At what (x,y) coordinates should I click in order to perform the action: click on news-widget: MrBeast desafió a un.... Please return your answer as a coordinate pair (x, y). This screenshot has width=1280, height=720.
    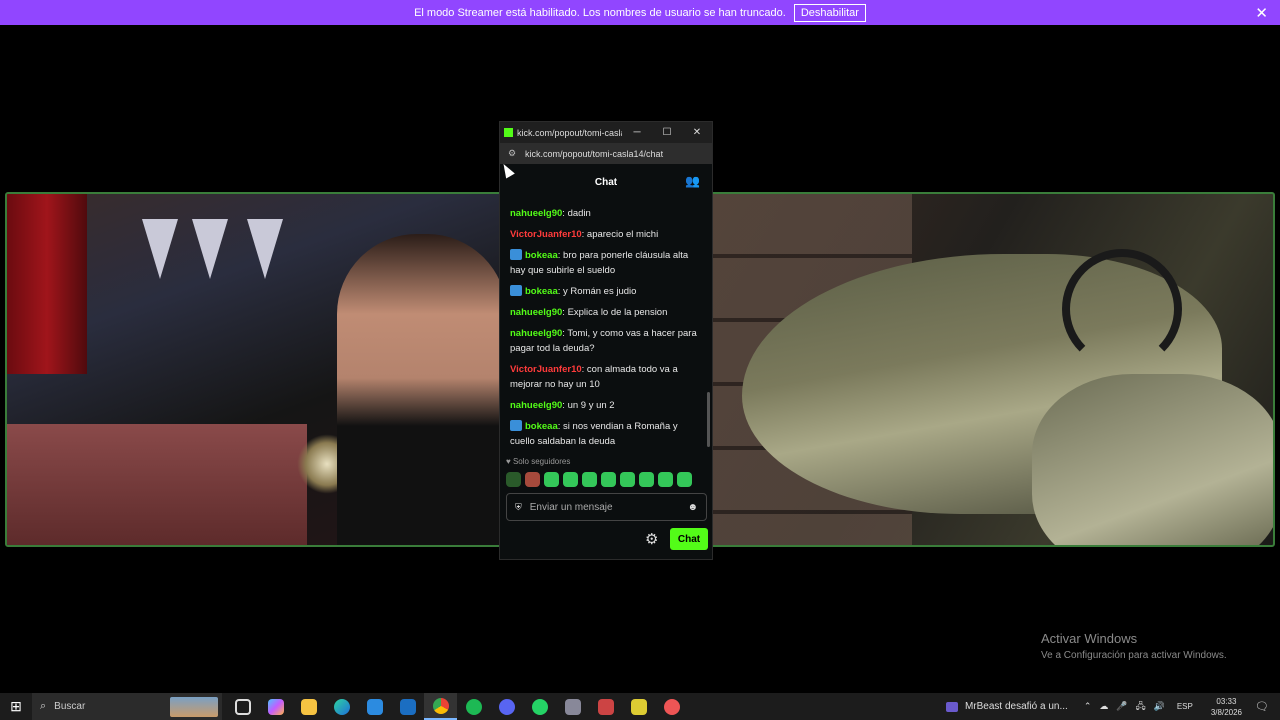
    Looking at the image, I should click on (1006, 706).